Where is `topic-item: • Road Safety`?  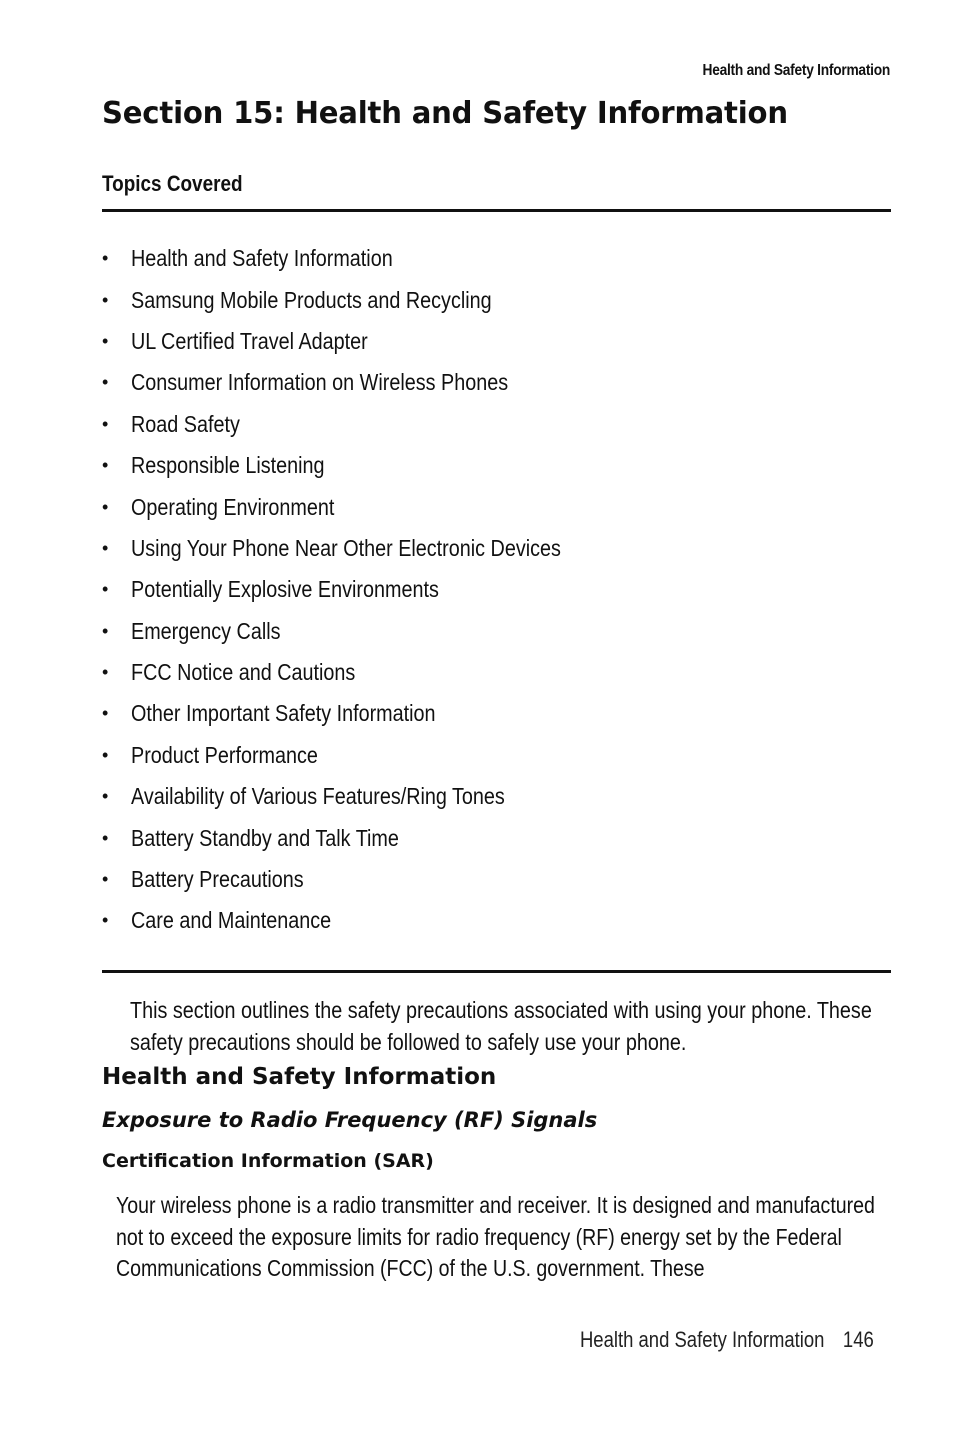
topic-item: • Road Safety is located at coordinates (366, 424).